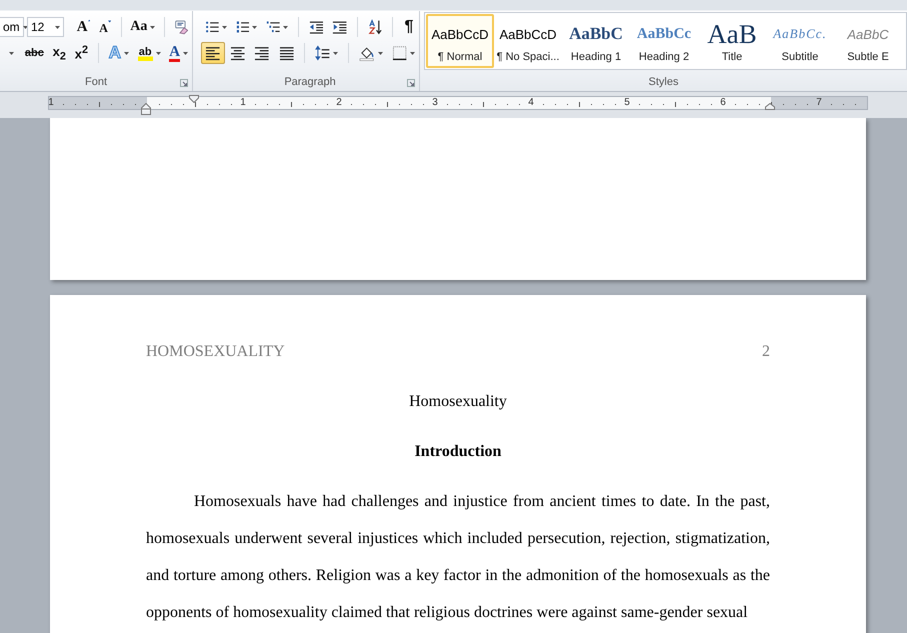 Image resolution: width=907 pixels, height=633 pixels. Describe the element at coordinates (262, 53) in the screenshot. I see `align-right-icon` at that location.